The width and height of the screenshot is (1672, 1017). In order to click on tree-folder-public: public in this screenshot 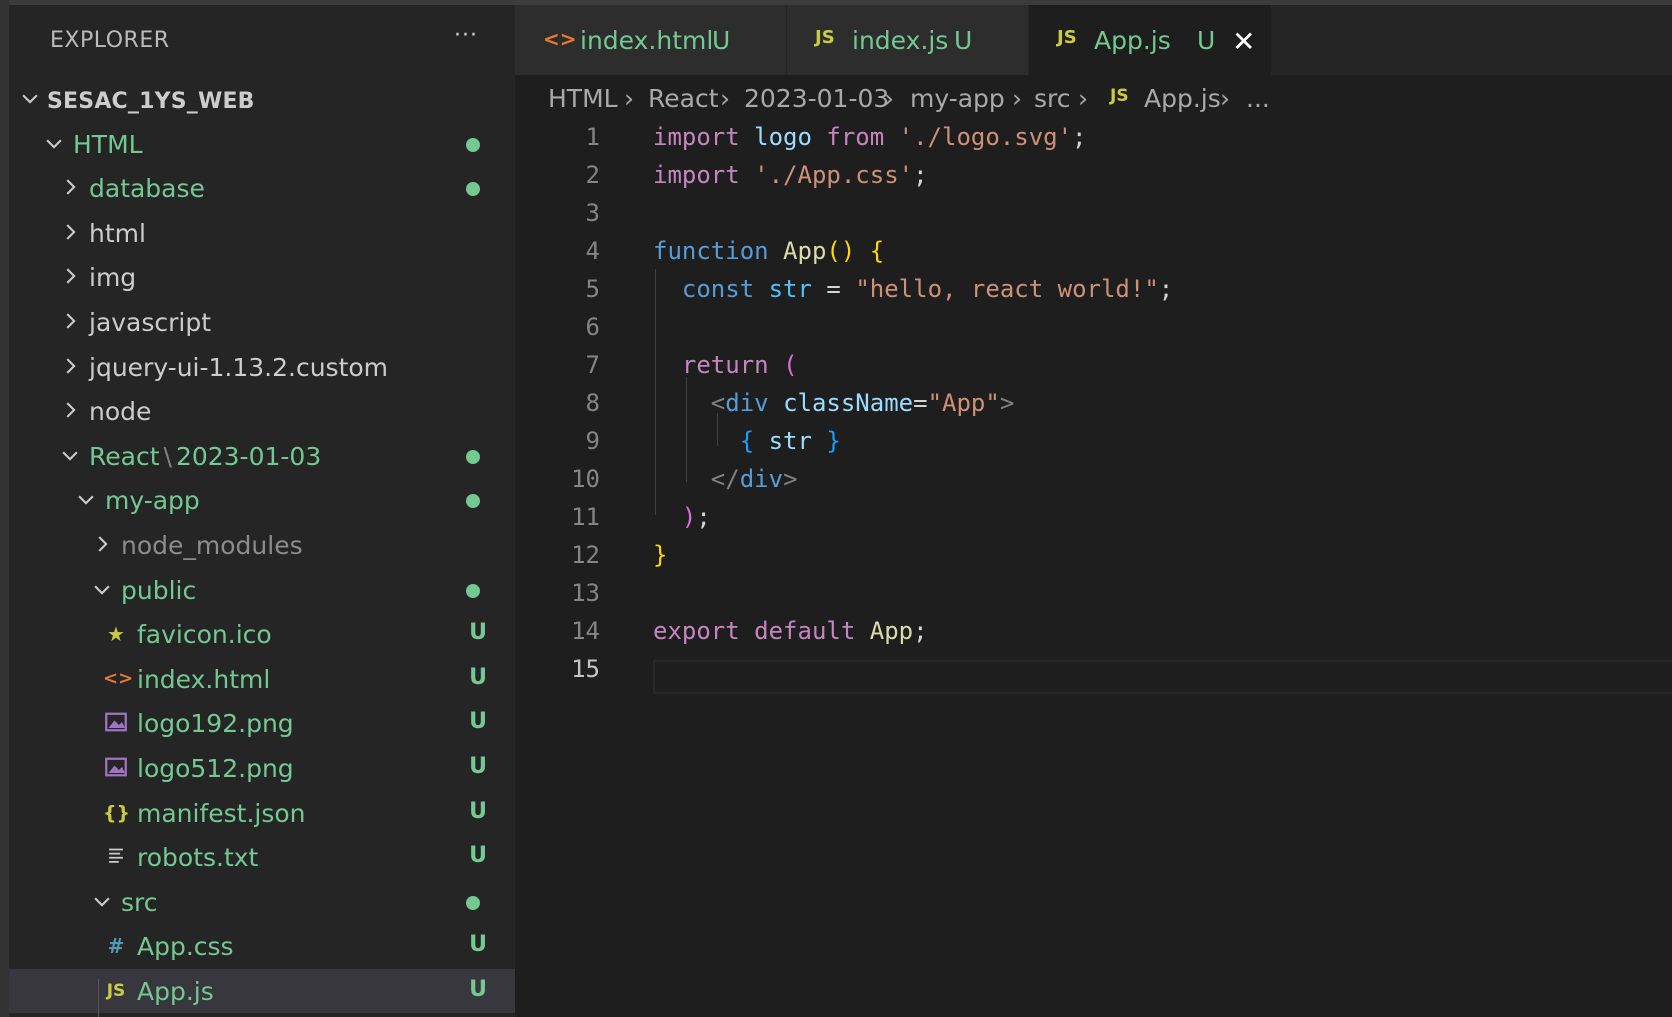, I will do `click(262, 590)`.